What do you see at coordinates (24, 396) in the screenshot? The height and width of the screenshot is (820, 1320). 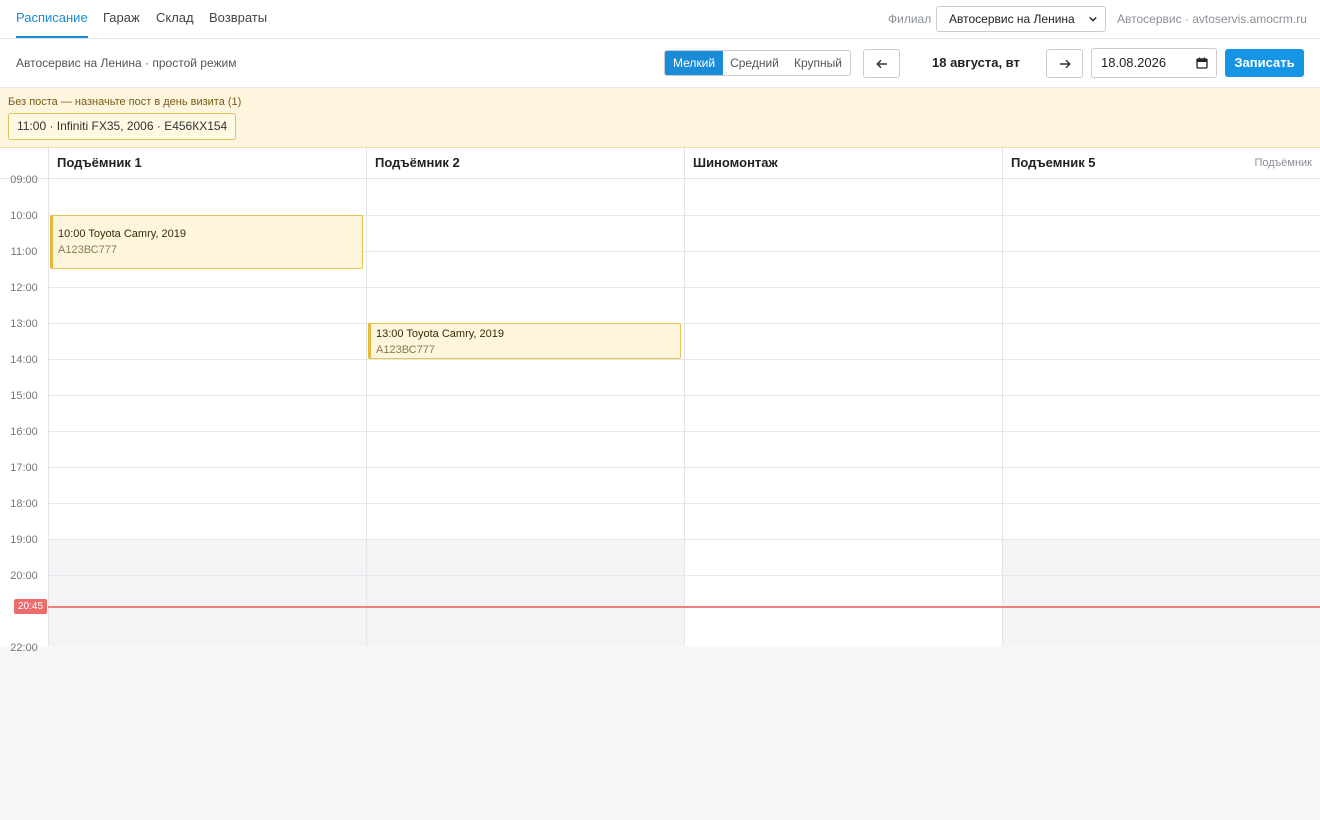 I see `hour-label: 15:00` at bounding box center [24, 396].